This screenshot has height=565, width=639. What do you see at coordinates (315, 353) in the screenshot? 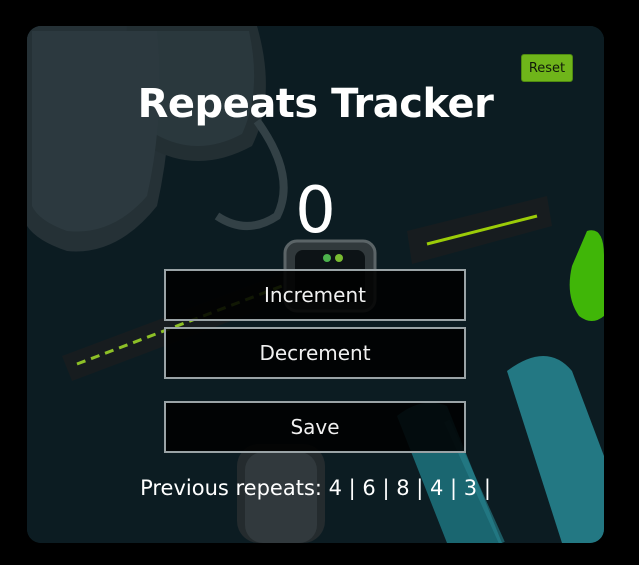
I see `decrement-button: Decrement` at bounding box center [315, 353].